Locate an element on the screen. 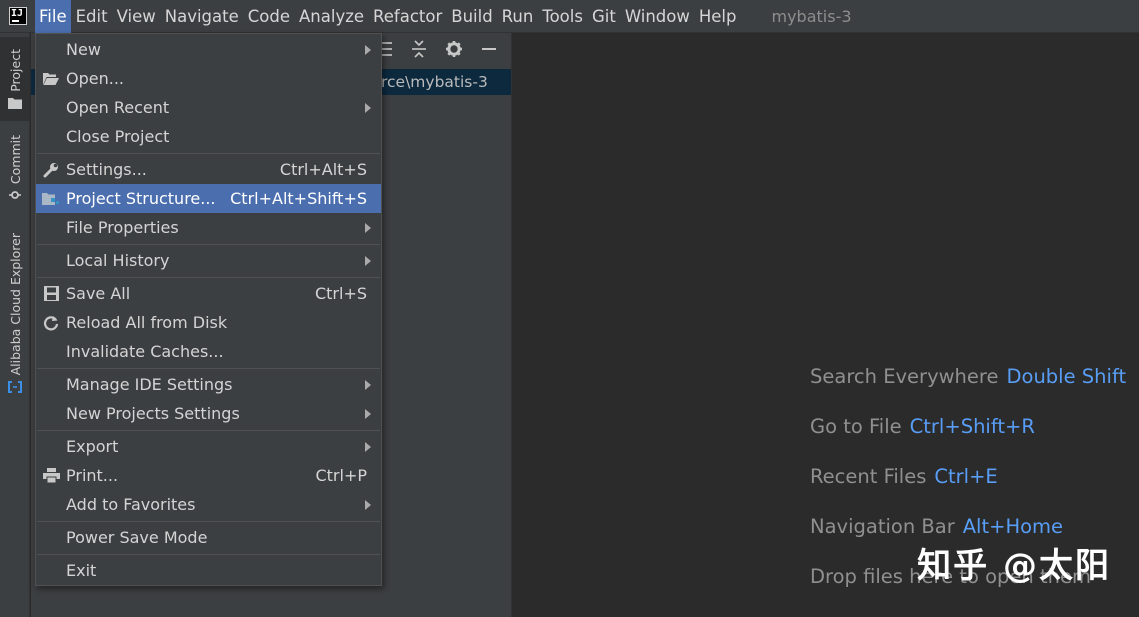 The image size is (1139, 617). menu-item-exit: Exit is located at coordinates (208, 570).